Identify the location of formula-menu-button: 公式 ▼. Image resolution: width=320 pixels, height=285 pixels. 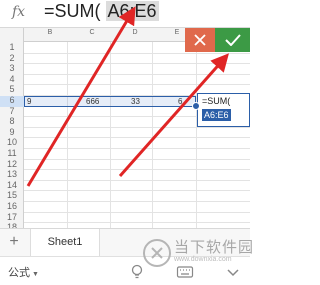
(23, 272).